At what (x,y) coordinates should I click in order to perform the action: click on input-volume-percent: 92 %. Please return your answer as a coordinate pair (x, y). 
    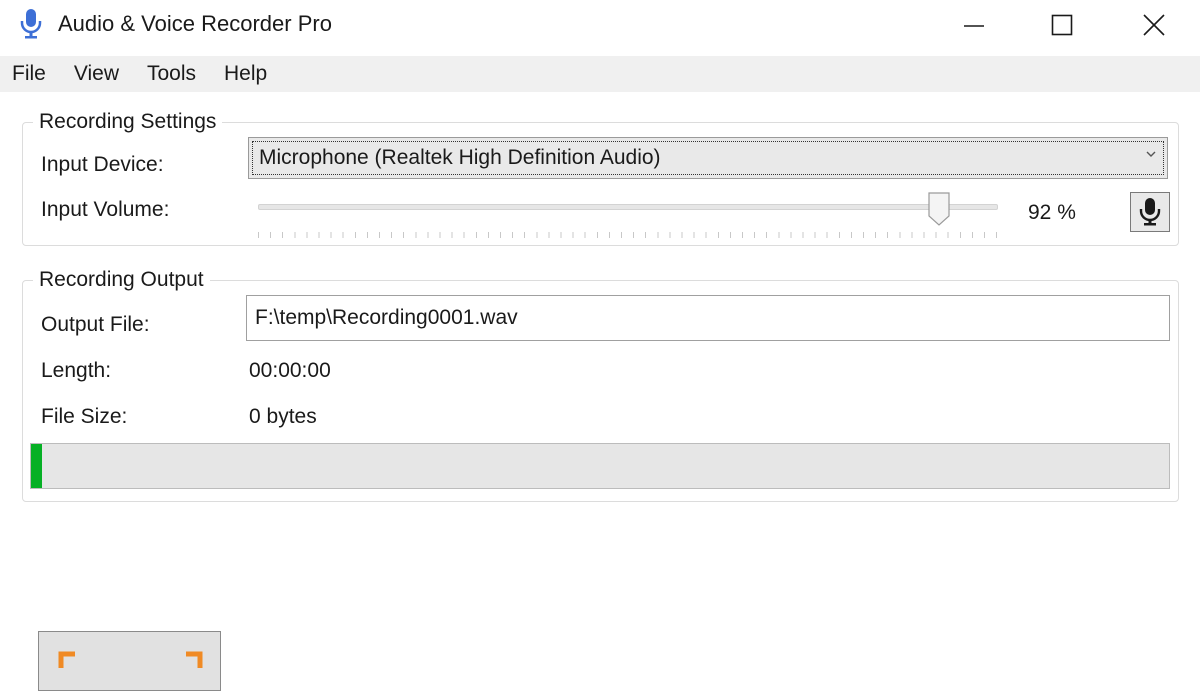
    Looking at the image, I should click on (1052, 212).